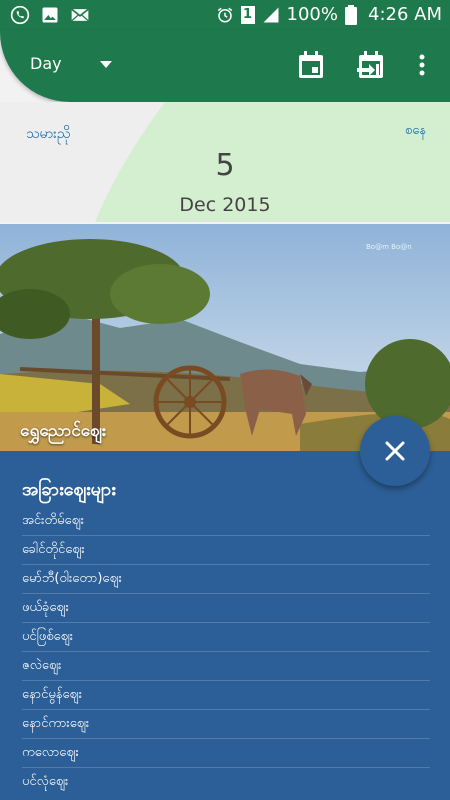 Image resolution: width=450 pixels, height=800 pixels. What do you see at coordinates (422, 65) in the screenshot?
I see `more-vert-icon` at bounding box center [422, 65].